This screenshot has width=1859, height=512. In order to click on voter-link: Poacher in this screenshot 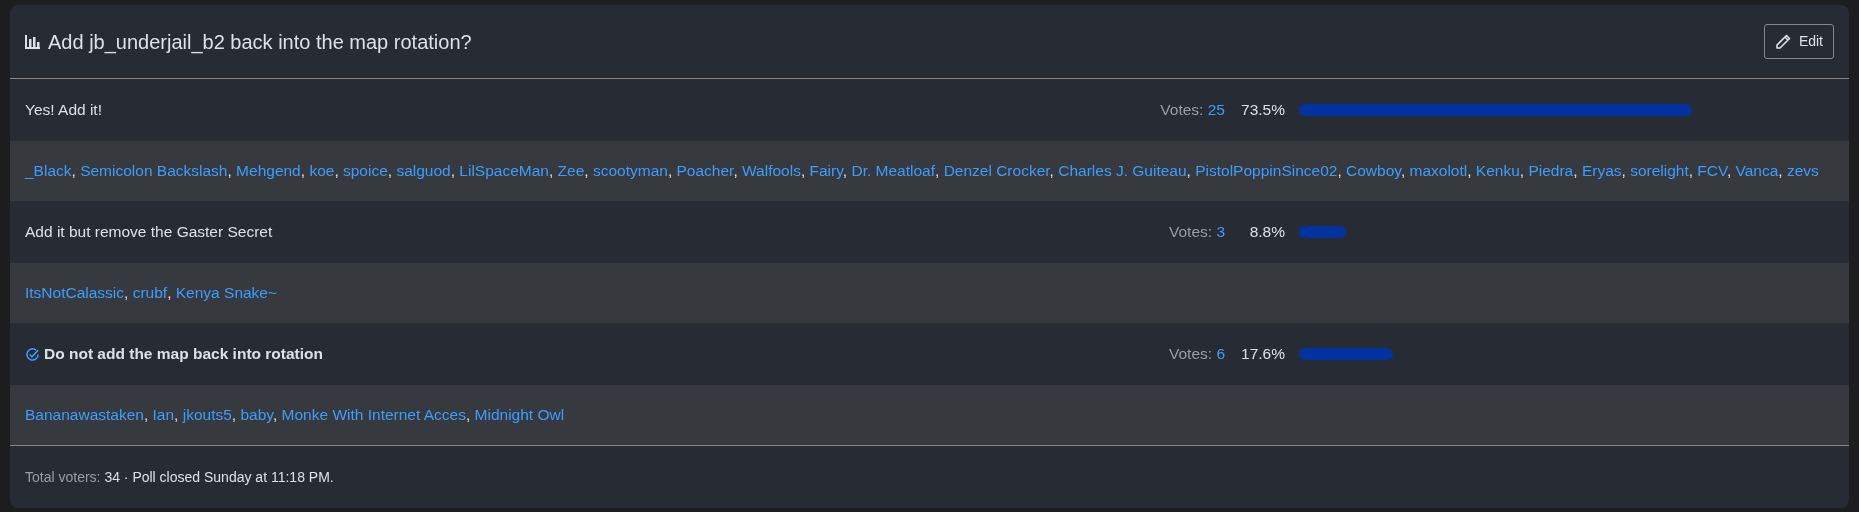, I will do `click(705, 171)`.